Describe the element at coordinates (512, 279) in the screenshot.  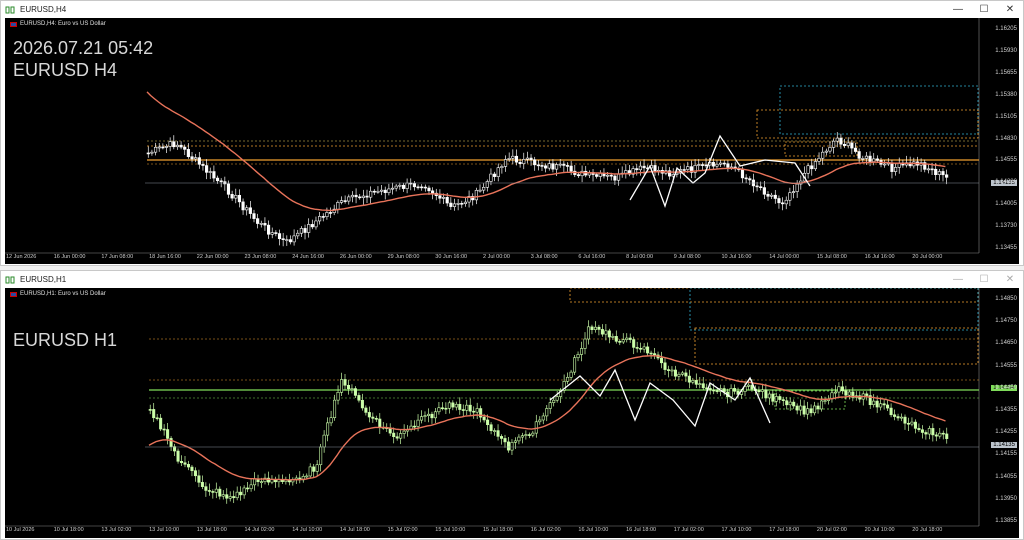
I see `h1-titlebar: EURUSD,H1 — ☐ ✕` at that location.